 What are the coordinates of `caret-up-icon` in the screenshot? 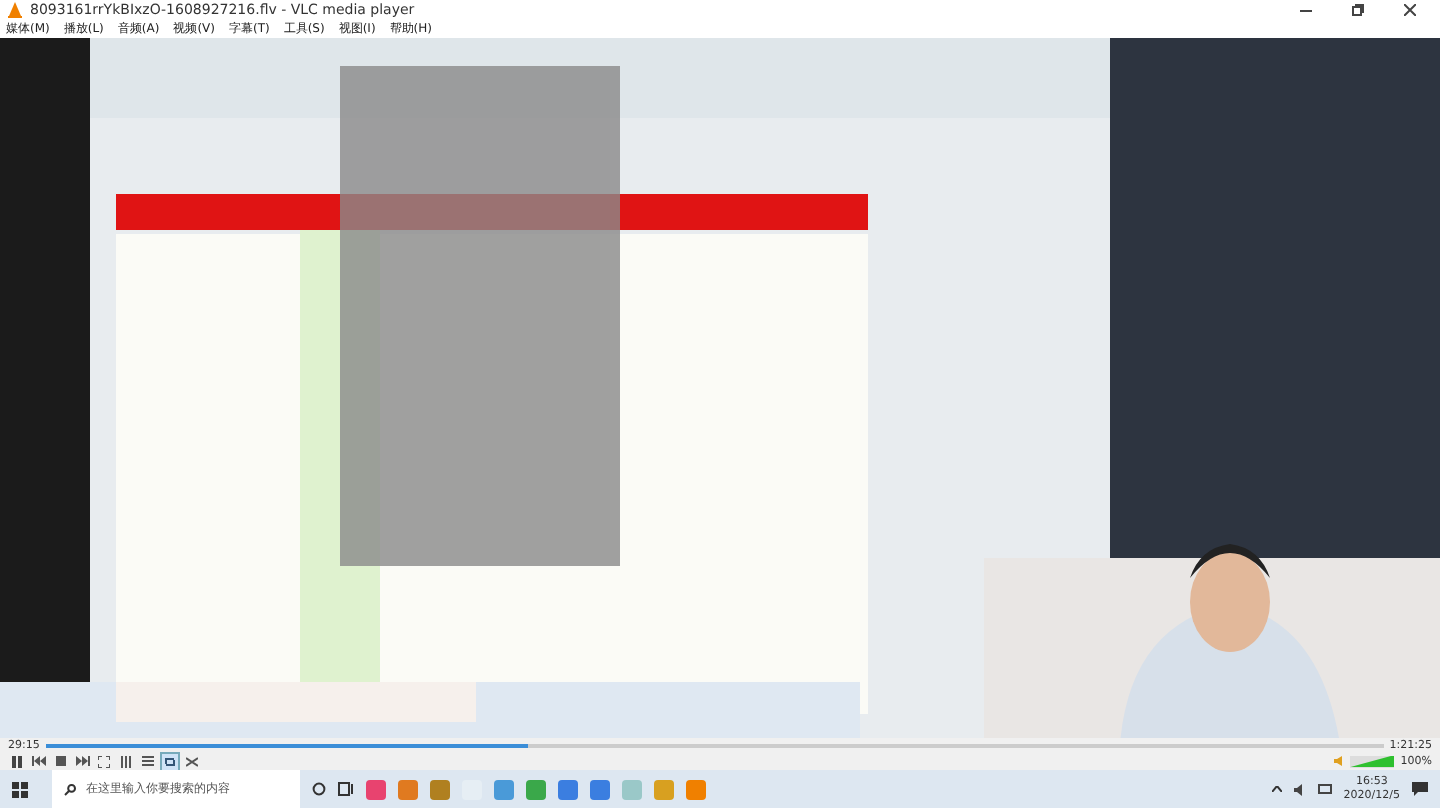 It's located at (1276, 789).